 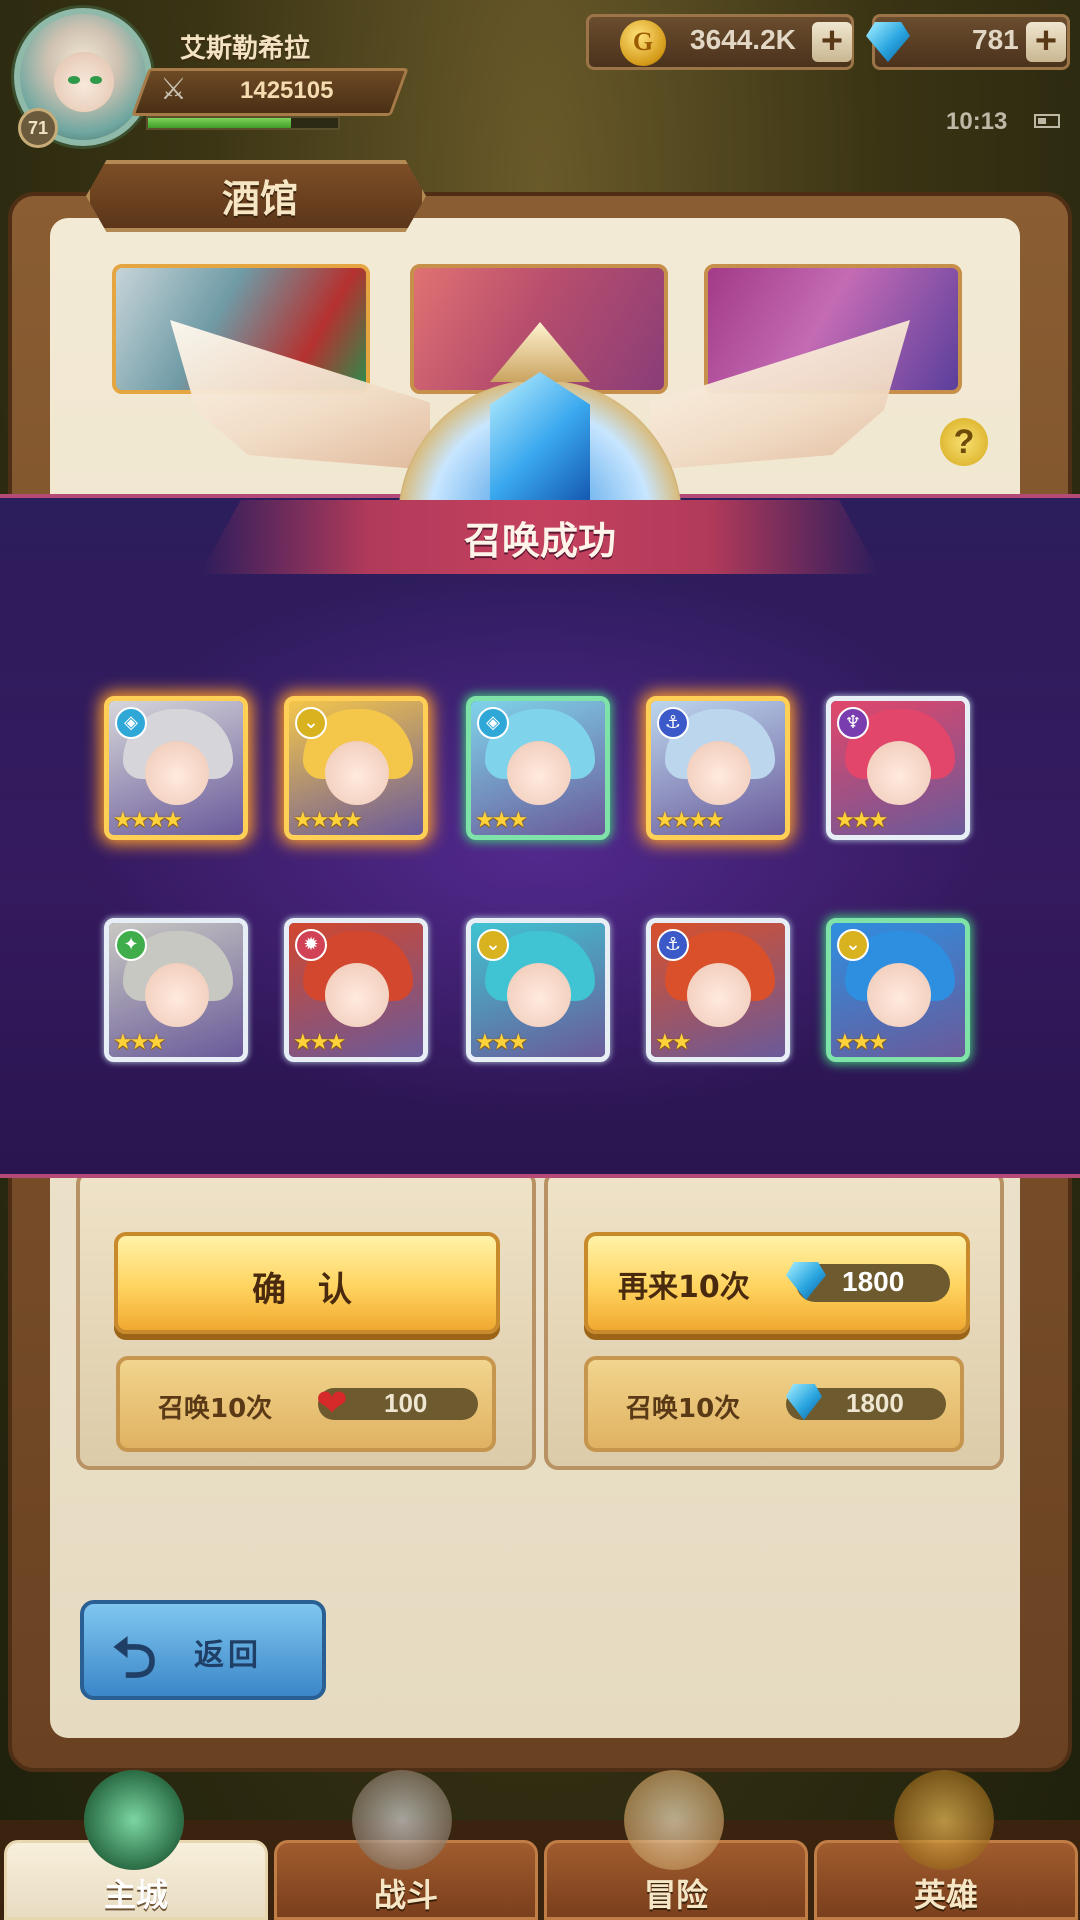 I want to click on summon-ten-gems-cost: 1800, so click(x=875, y=1403).